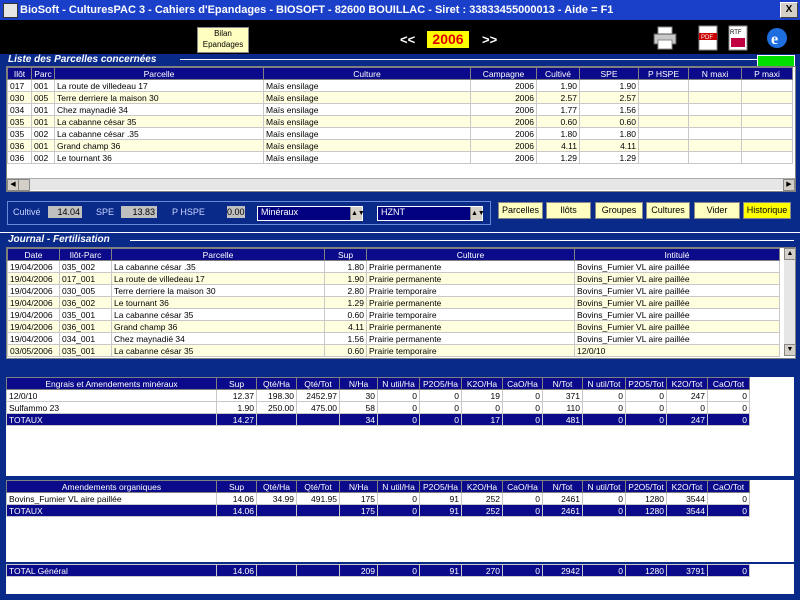 The height and width of the screenshot is (600, 800). Describe the element at coordinates (236, 395) in the screenshot. I see `cell: 12.37` at that location.